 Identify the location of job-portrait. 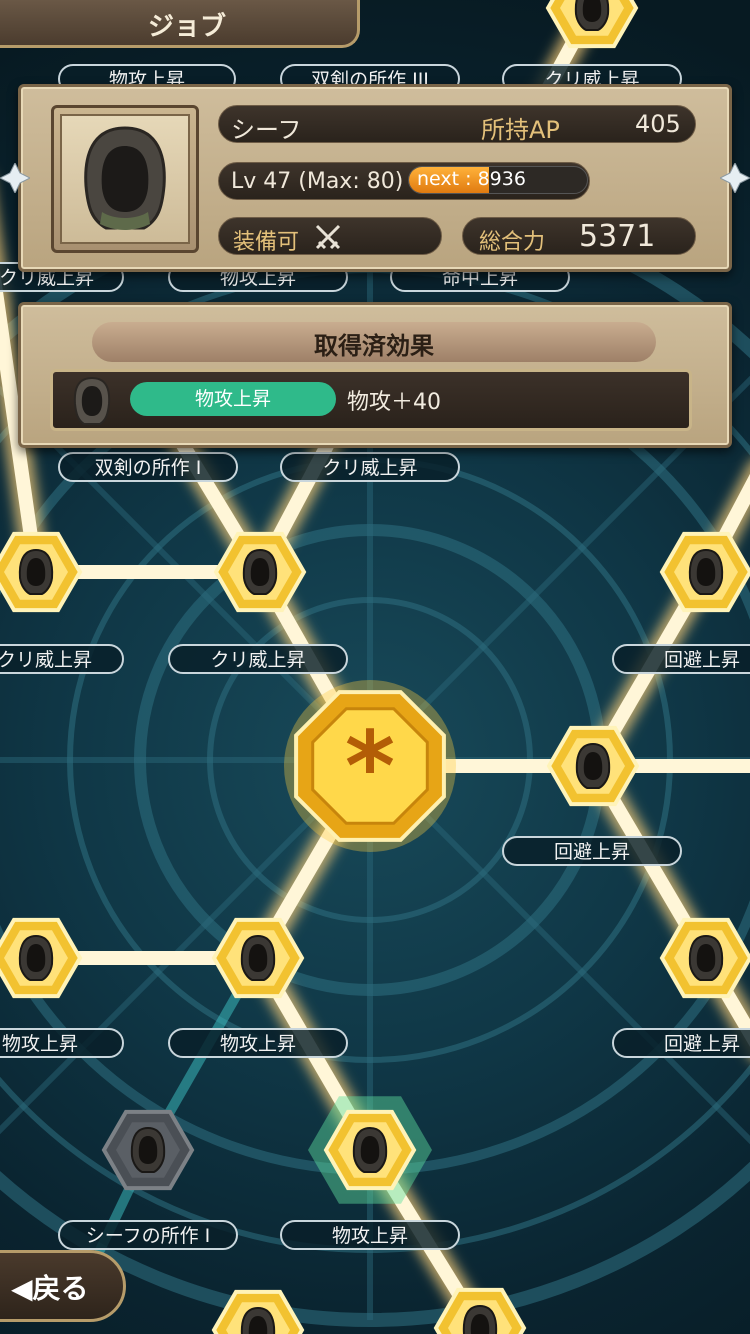
(125, 179).